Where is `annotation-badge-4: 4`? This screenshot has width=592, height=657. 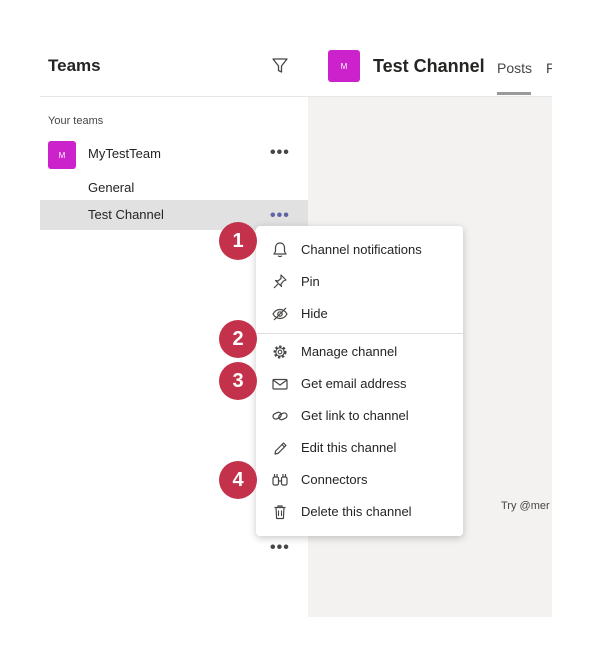
annotation-badge-4: 4 is located at coordinates (238, 480).